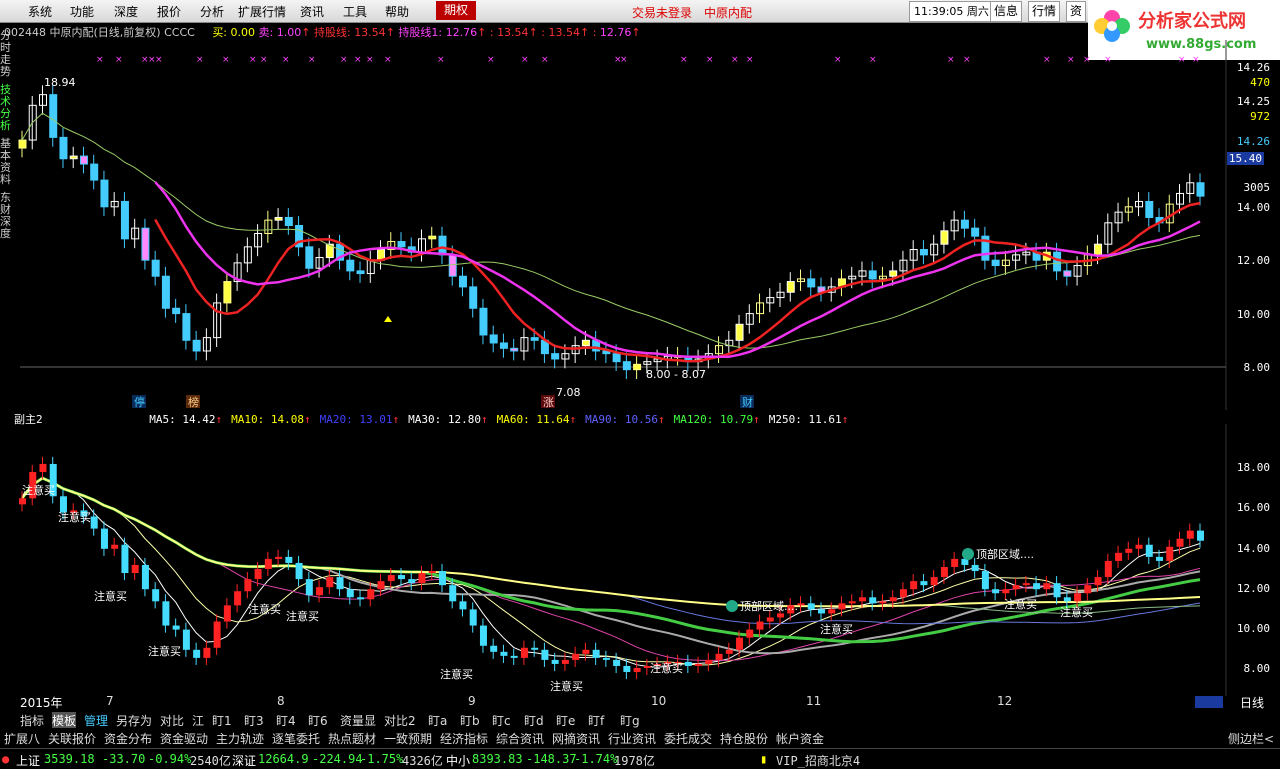  What do you see at coordinates (565, 720) in the screenshot?
I see `tab-16: 盯e` at bounding box center [565, 720].